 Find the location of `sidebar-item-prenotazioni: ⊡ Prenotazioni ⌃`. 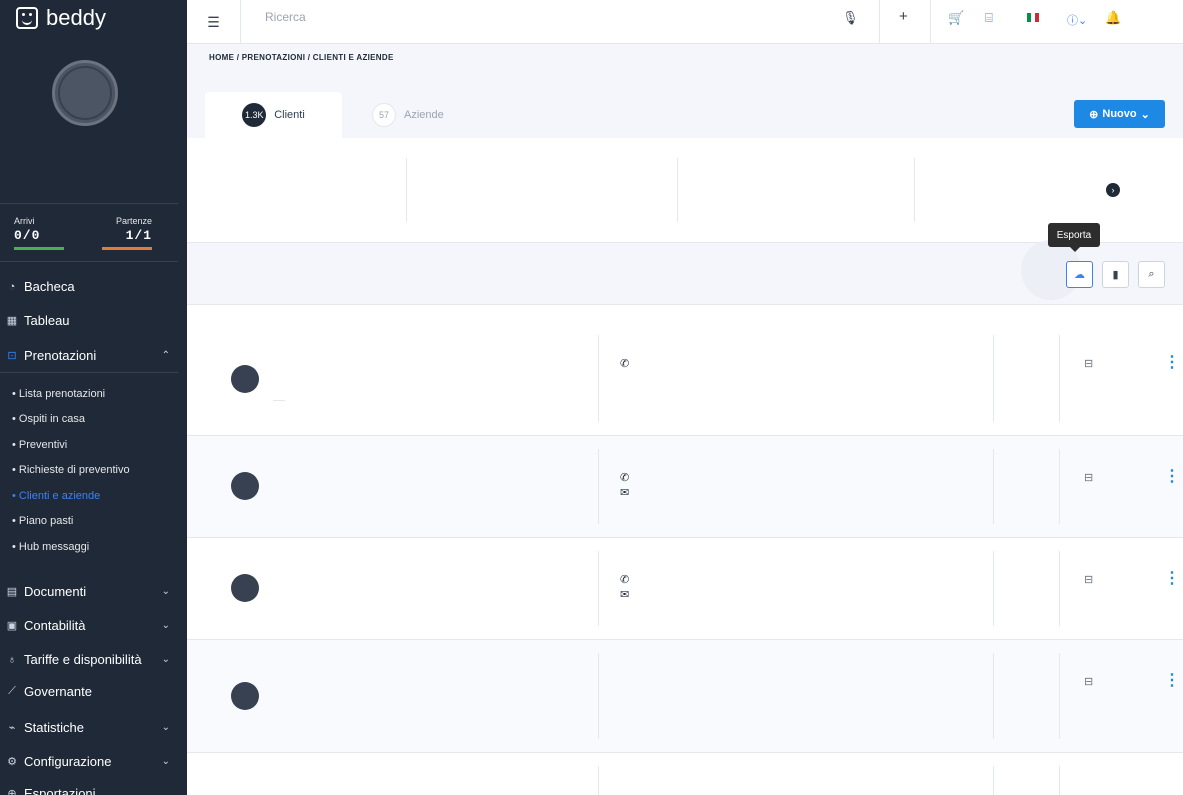

sidebar-item-prenotazioni: ⊡ Prenotazioni ⌃ is located at coordinates (91, 355).